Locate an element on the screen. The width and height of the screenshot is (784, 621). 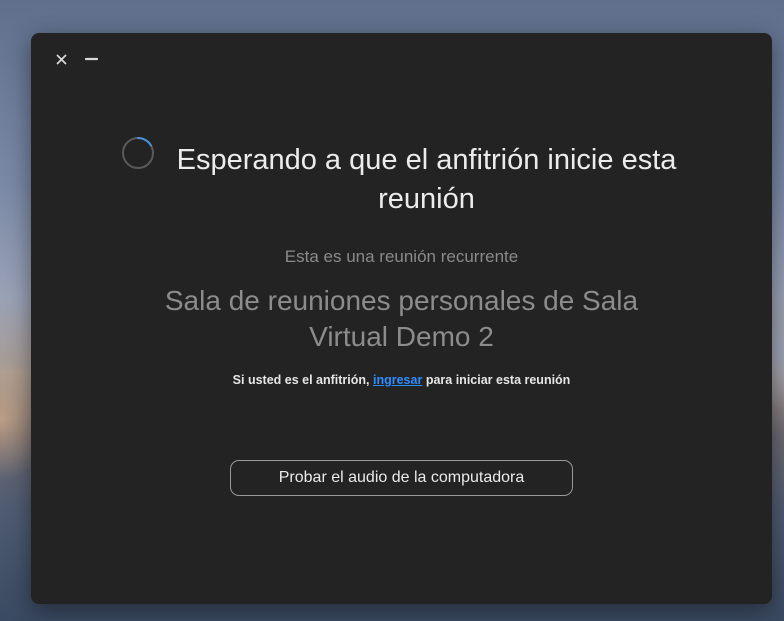
host-prompt-suffix: para iniciar esta reunión is located at coordinates (498, 380).